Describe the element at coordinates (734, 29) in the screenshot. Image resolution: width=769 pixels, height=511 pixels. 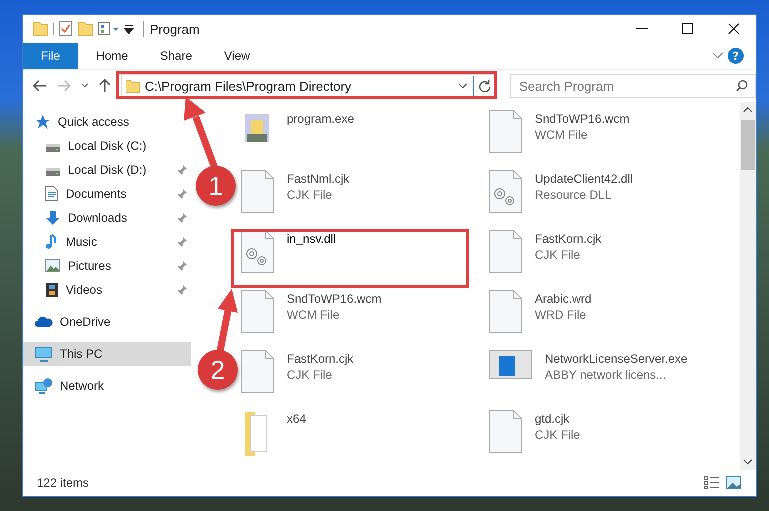
I see `close-icon` at that location.